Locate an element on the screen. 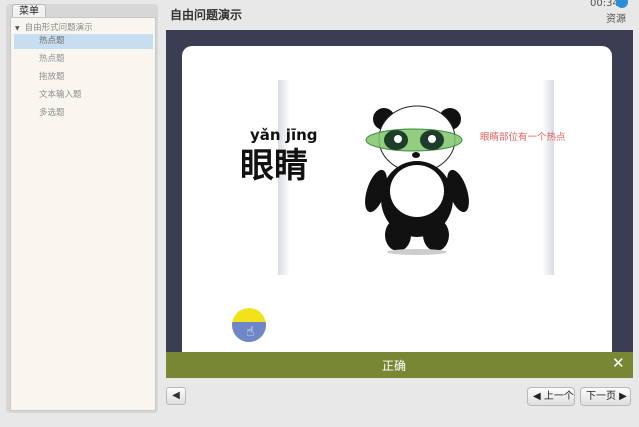  hand-cursor-icon: ☝ is located at coordinates (250, 332).